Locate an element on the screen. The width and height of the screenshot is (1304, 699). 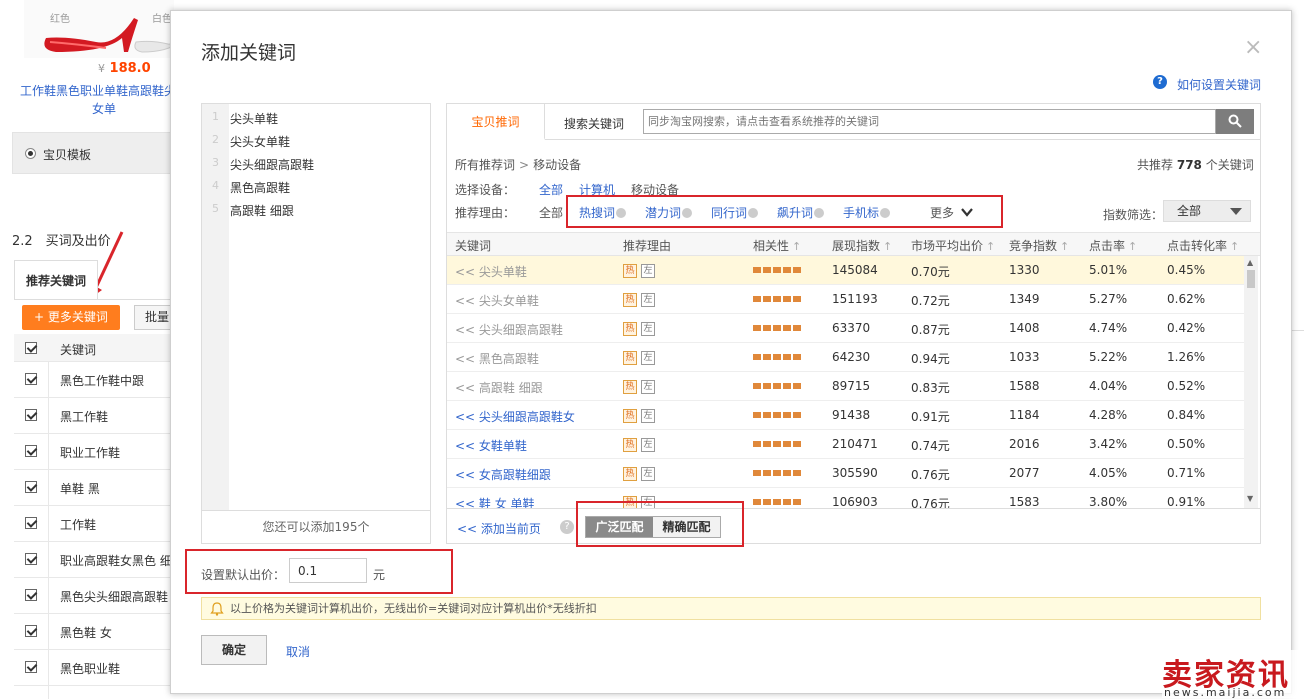
table-row: << 女鞋单鞋 热左 210471 0.74元 2016 3.42% 0.50% is located at coordinates (845, 444).